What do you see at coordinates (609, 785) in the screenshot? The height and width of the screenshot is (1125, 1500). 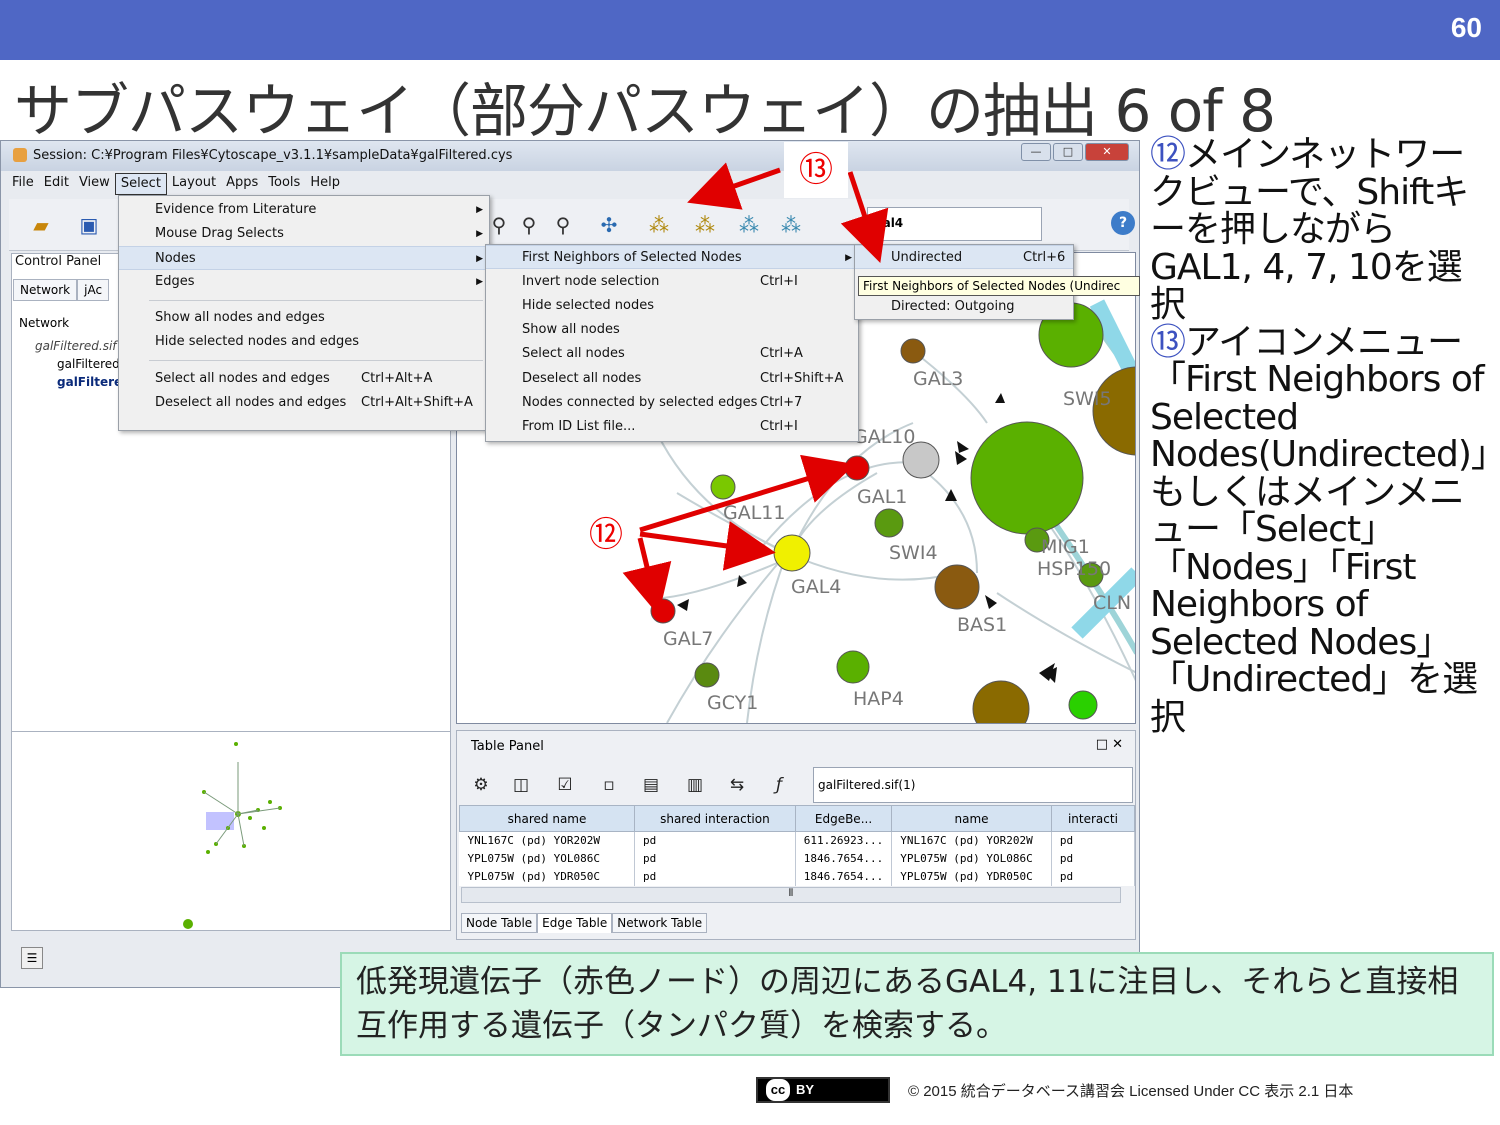 I see `uncheck-columns-icon: ▫` at bounding box center [609, 785].